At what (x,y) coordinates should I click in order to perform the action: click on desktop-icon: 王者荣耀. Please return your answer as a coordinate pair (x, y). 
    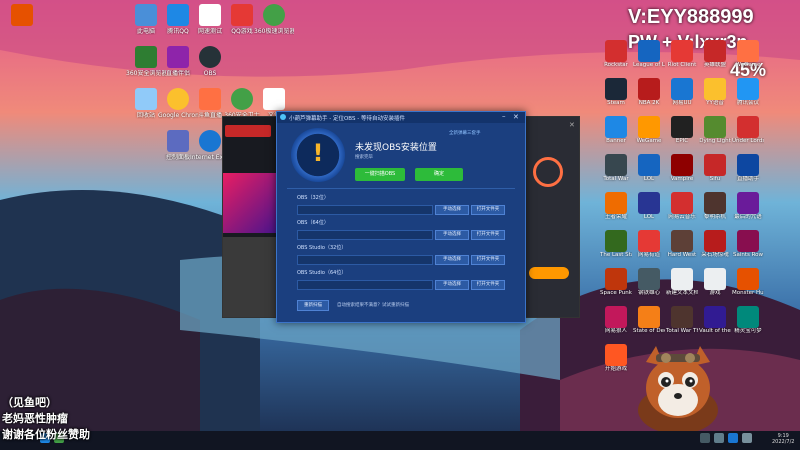
    Looking at the image, I should click on (616, 206).